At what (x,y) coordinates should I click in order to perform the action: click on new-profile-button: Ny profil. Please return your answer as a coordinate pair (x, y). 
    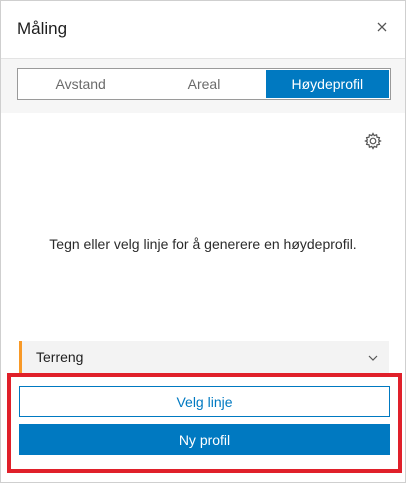
    Looking at the image, I should click on (204, 439).